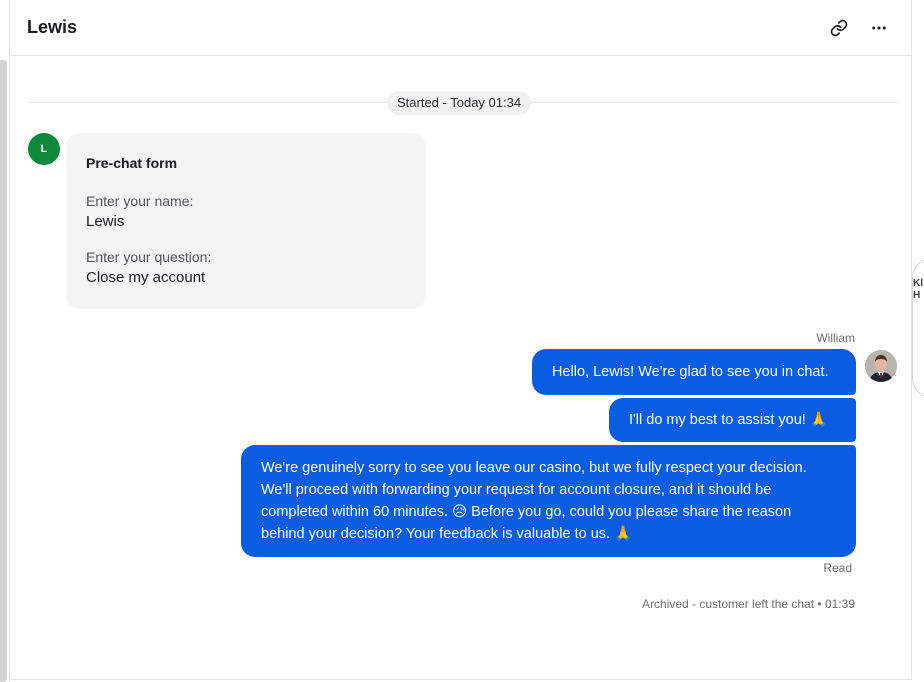 This screenshot has height=682, width=924. What do you see at coordinates (44, 149) in the screenshot?
I see `customer-avatar: L` at bounding box center [44, 149].